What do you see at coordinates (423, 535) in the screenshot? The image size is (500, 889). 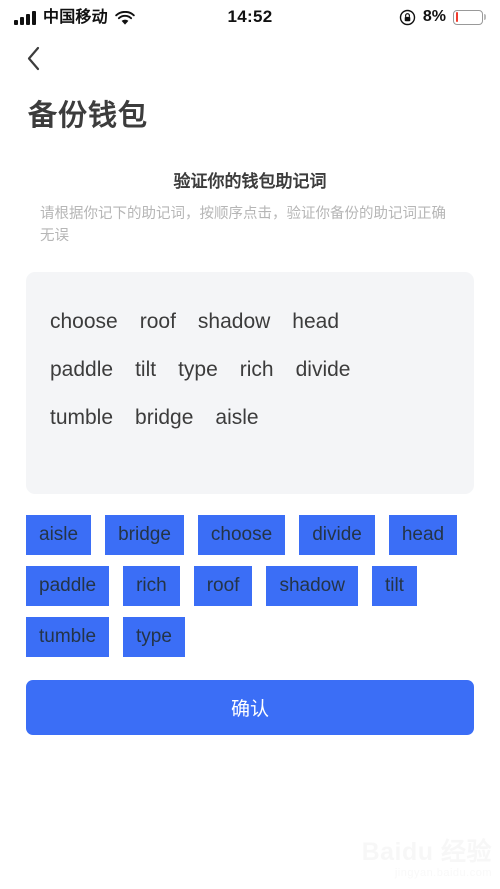 I see `word-chip-head: head` at bounding box center [423, 535].